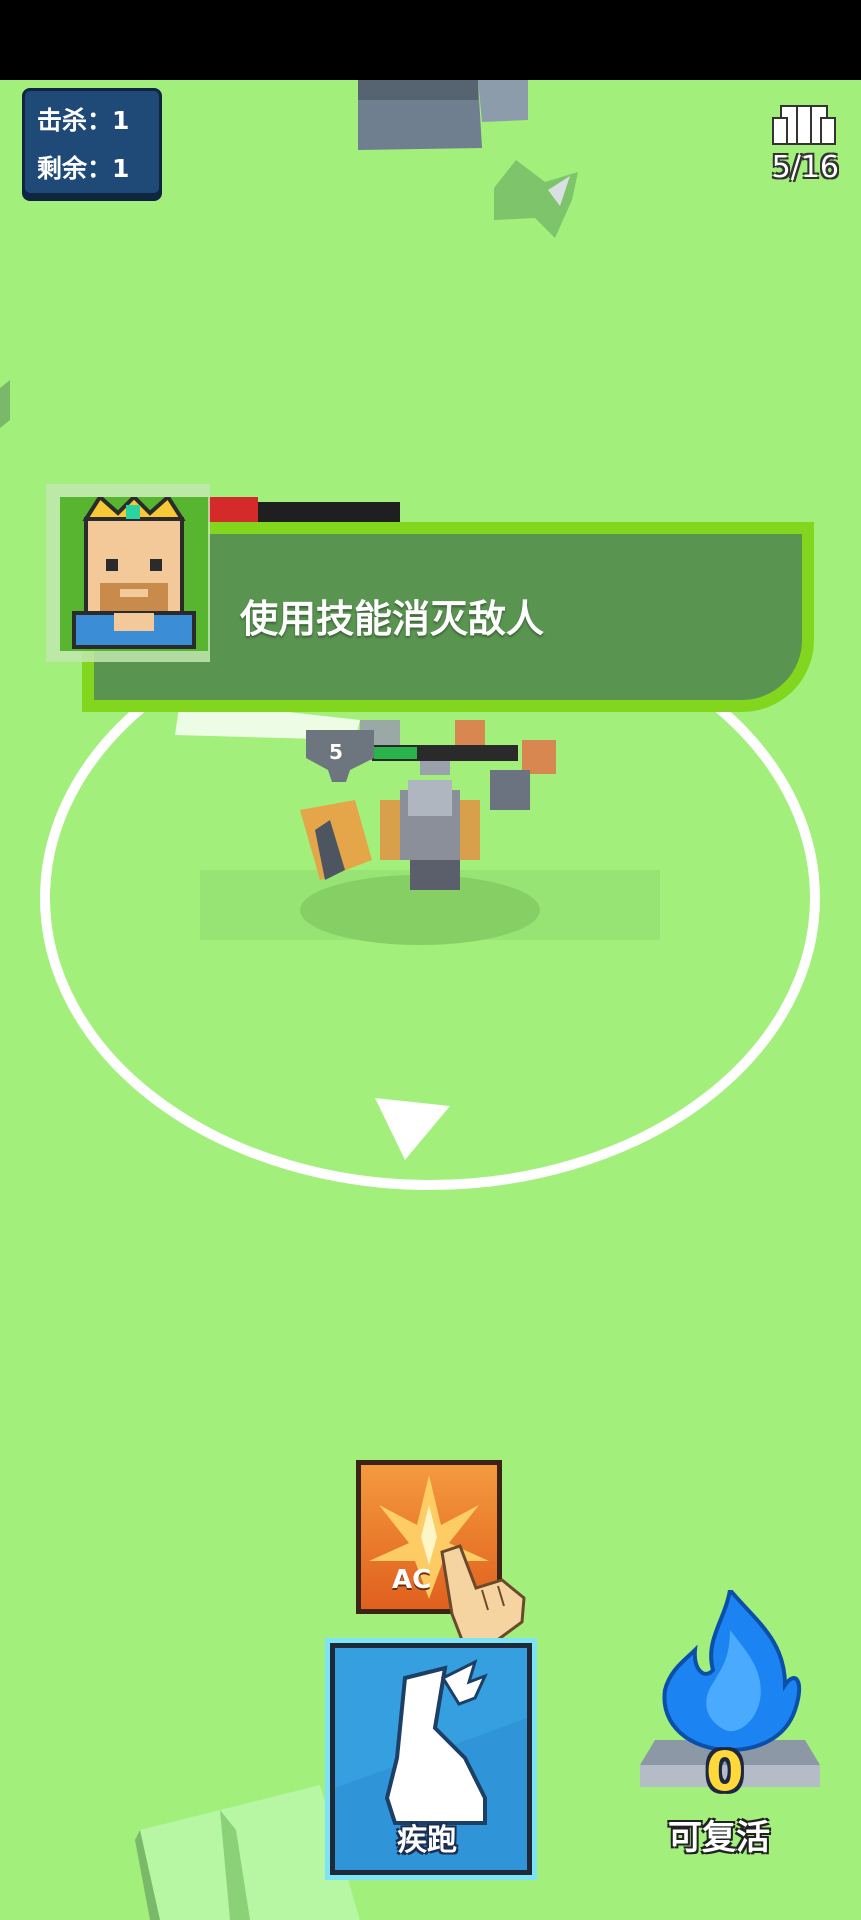  I want to click on player-level: 5, so click(336, 752).